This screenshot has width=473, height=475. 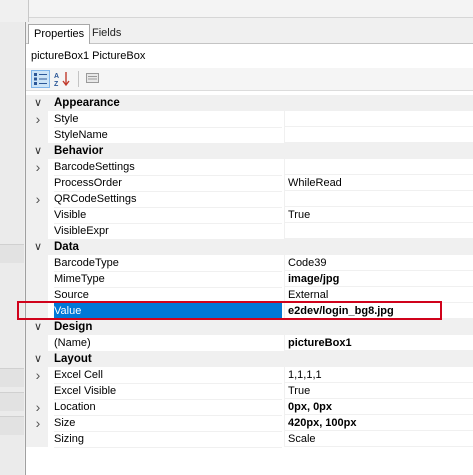 What do you see at coordinates (168, 279) in the screenshot?
I see `property-name: MimeType` at bounding box center [168, 279].